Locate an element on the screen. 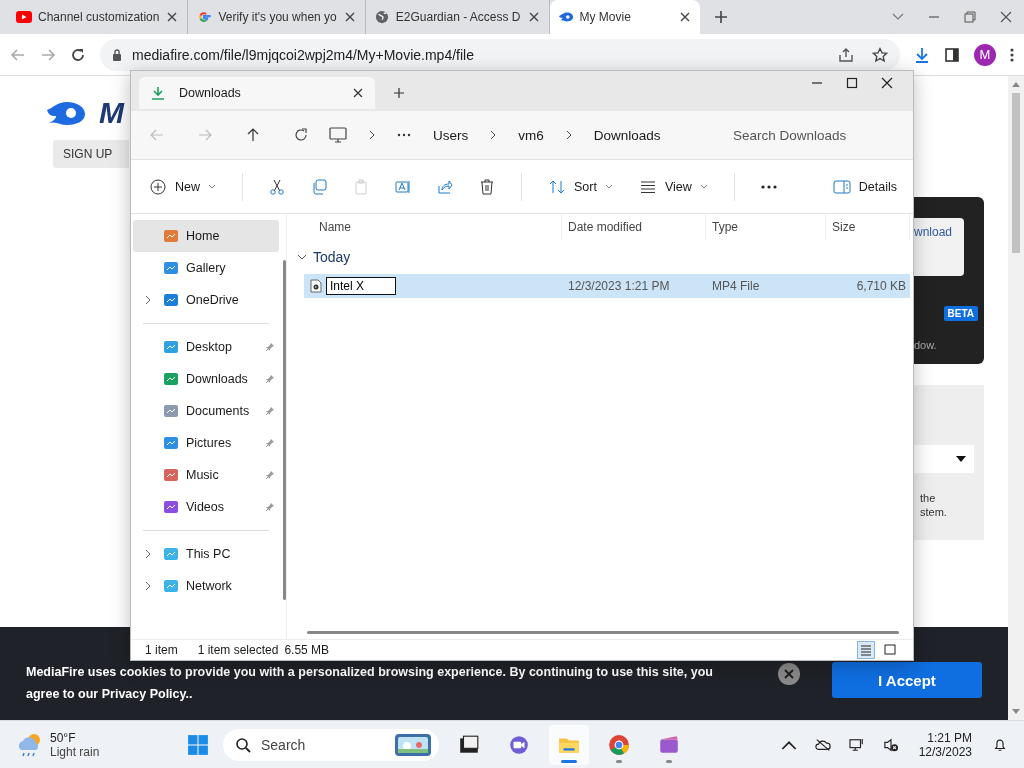 Image resolution: width=1024 pixels, height=768 pixels. browser-tab: Channel customization is located at coordinates (98, 17).